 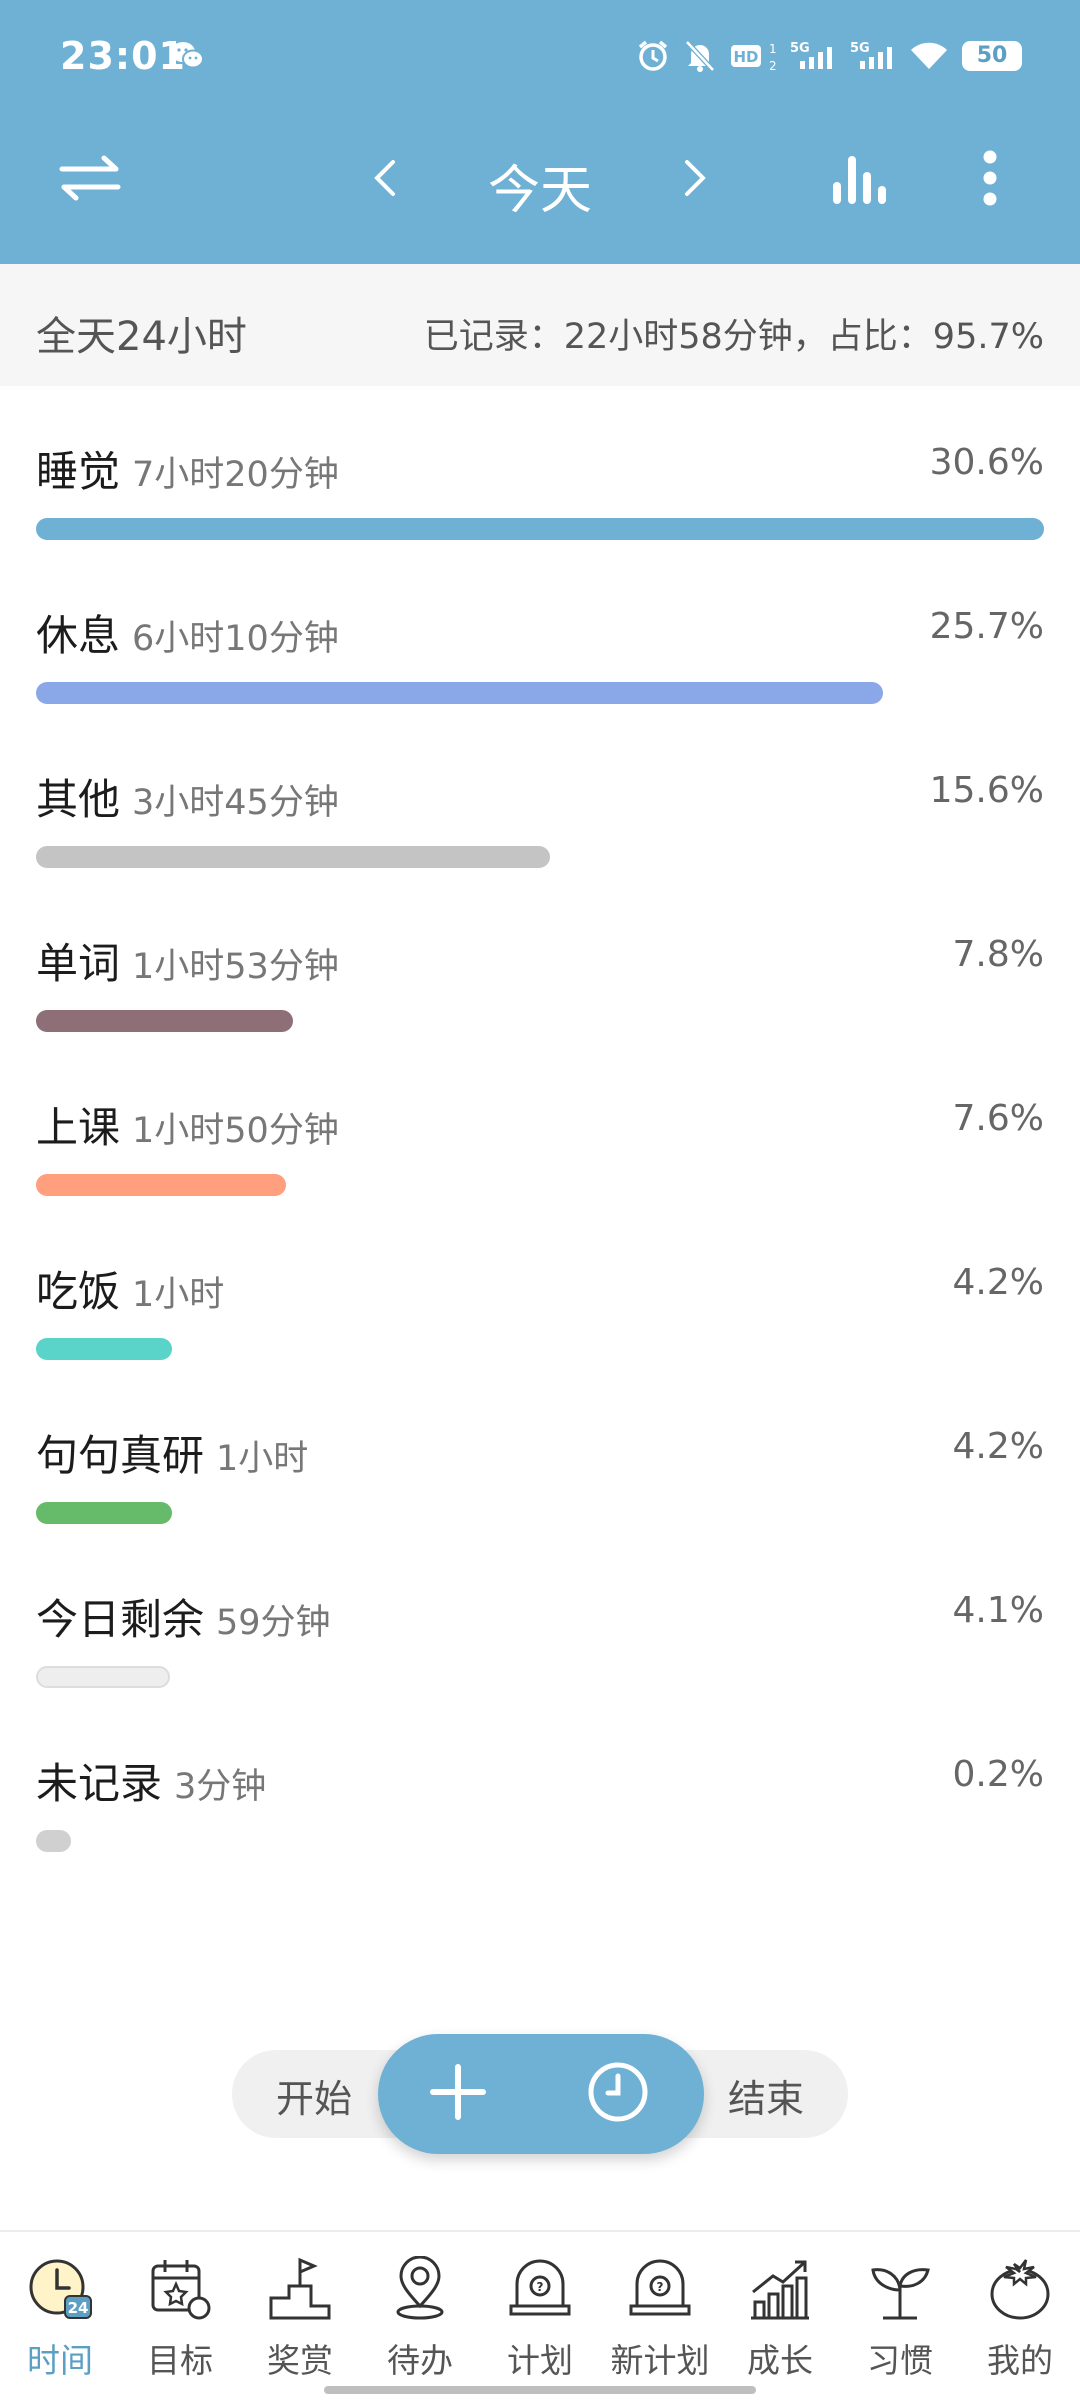 What do you see at coordinates (998, 954) in the screenshot?
I see `category-percent: 7.8%` at bounding box center [998, 954].